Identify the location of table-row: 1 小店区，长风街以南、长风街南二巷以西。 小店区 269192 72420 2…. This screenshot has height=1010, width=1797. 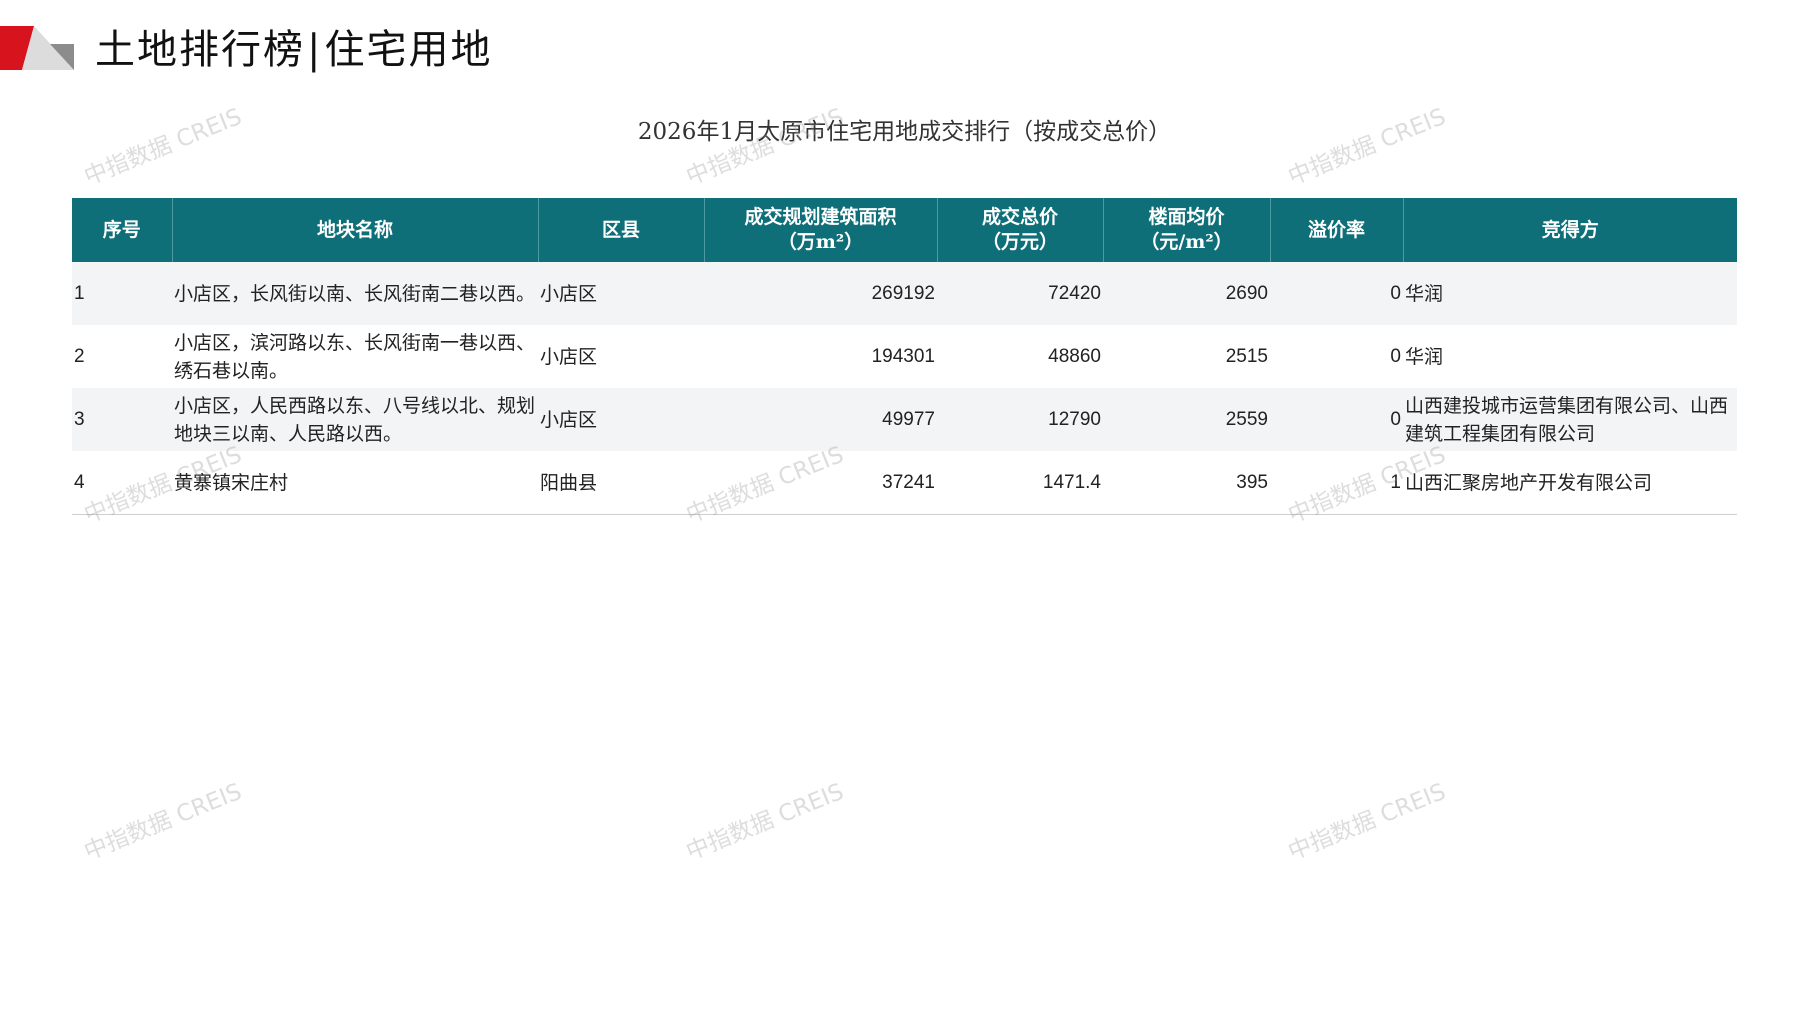
(904, 293).